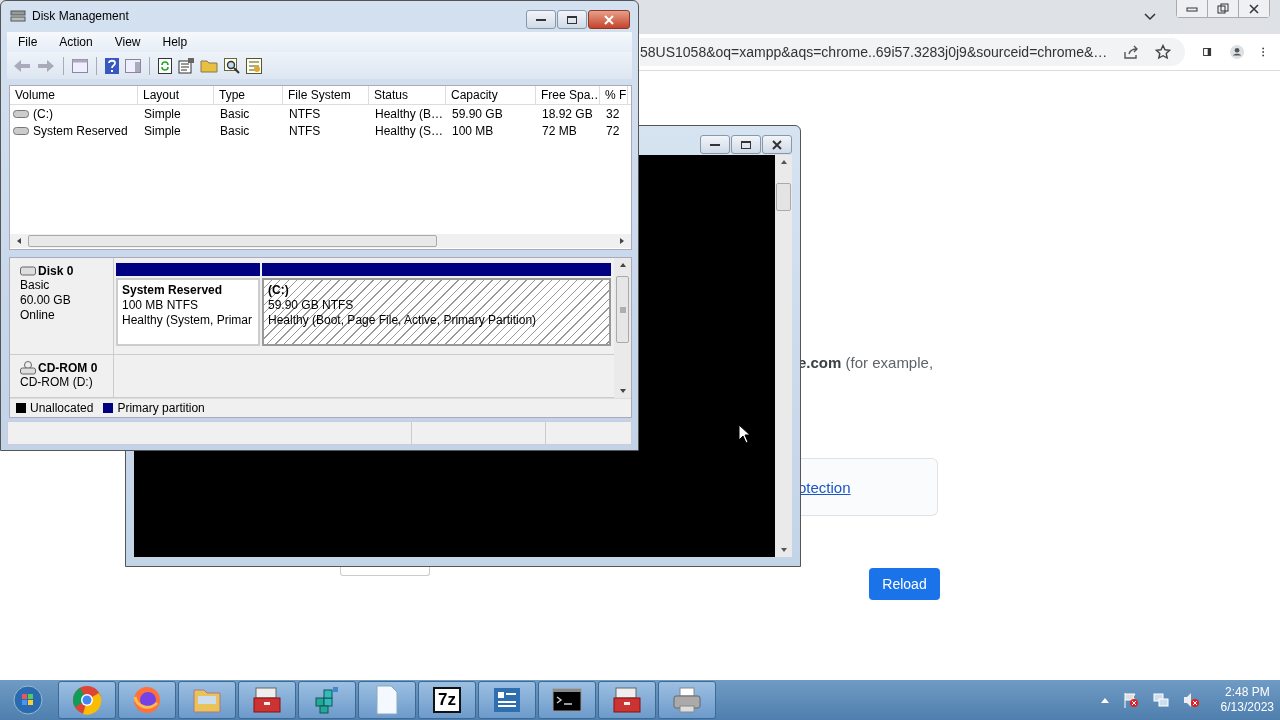  I want to click on partition-detail: 100 MB NTFS, so click(161, 306).